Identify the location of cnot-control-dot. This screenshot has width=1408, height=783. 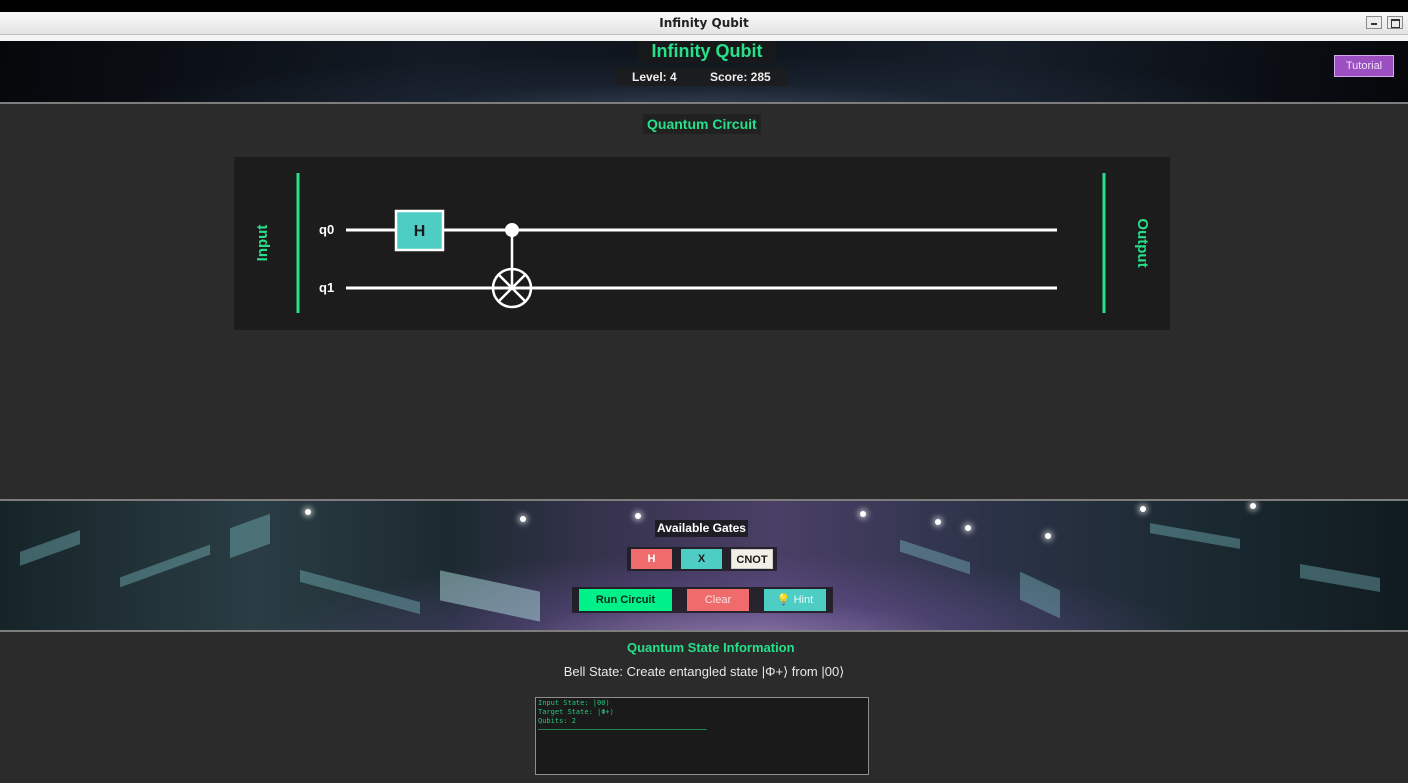
(512, 230).